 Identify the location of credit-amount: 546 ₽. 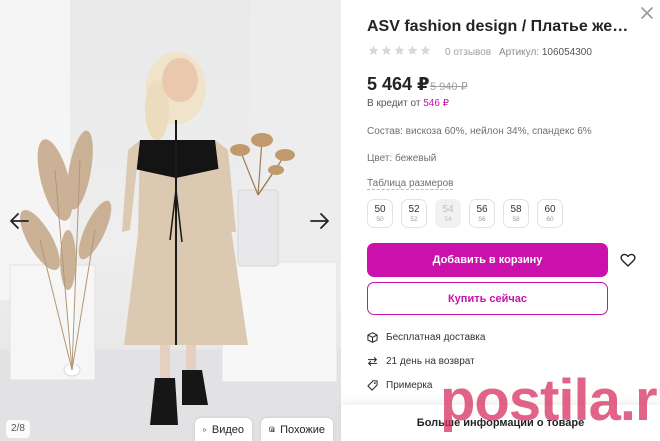
(436, 103).